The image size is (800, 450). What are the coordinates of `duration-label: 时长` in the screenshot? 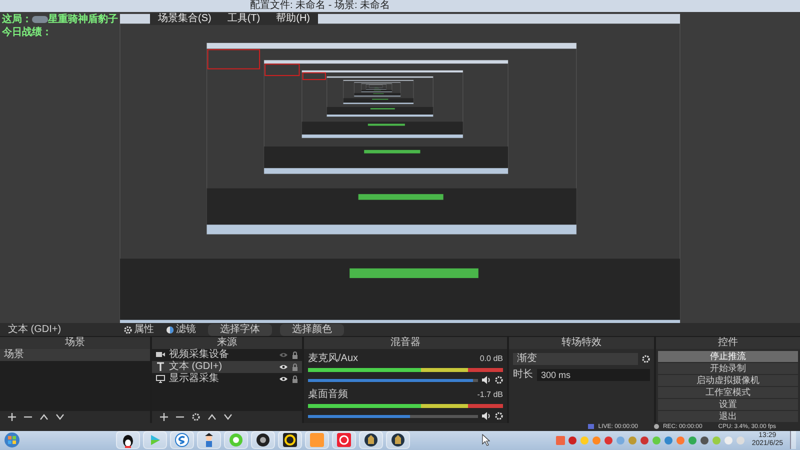 It's located at (523, 374).